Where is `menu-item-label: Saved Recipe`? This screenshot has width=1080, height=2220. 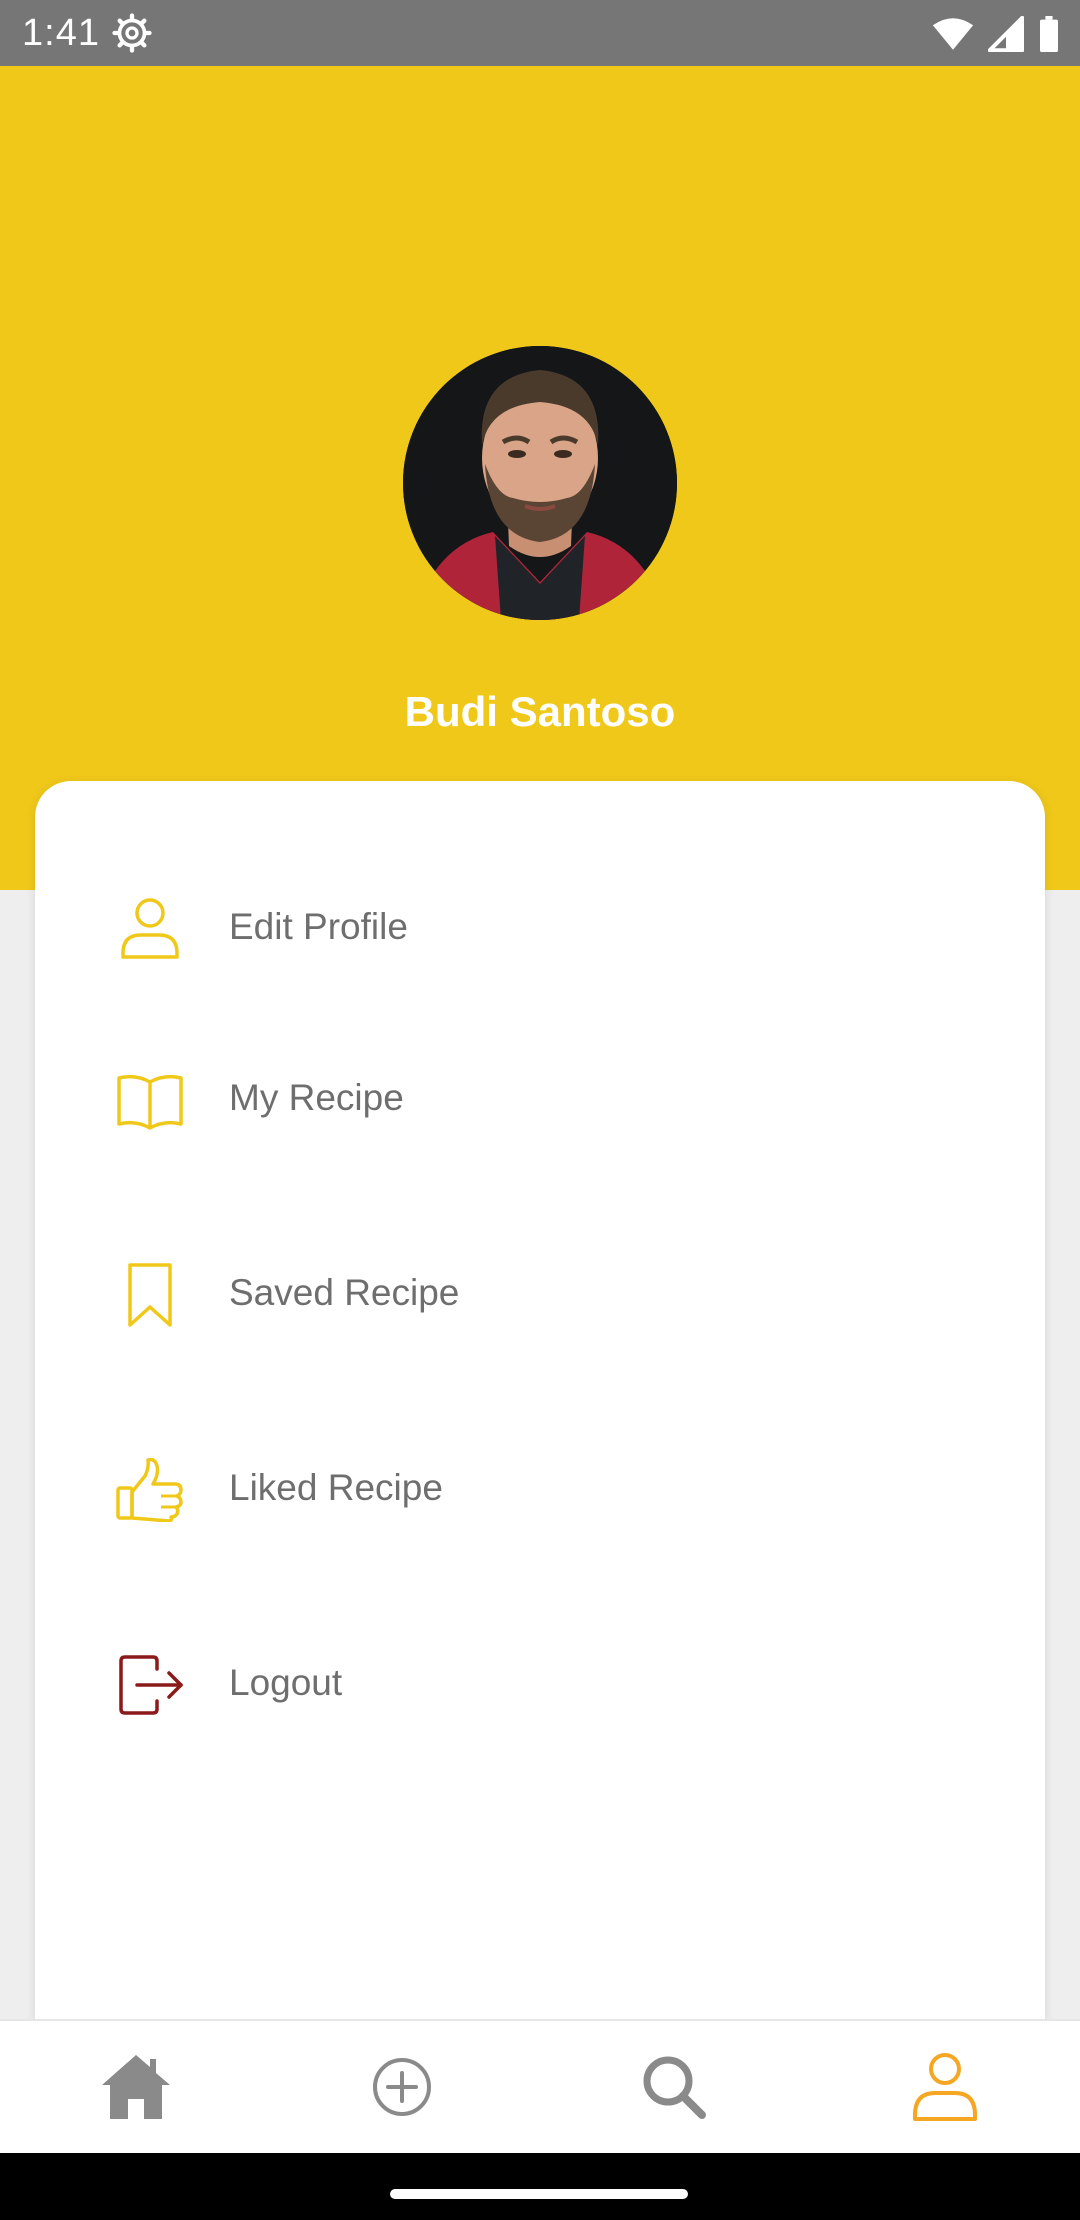
menu-item-label: Saved Recipe is located at coordinates (344, 1292).